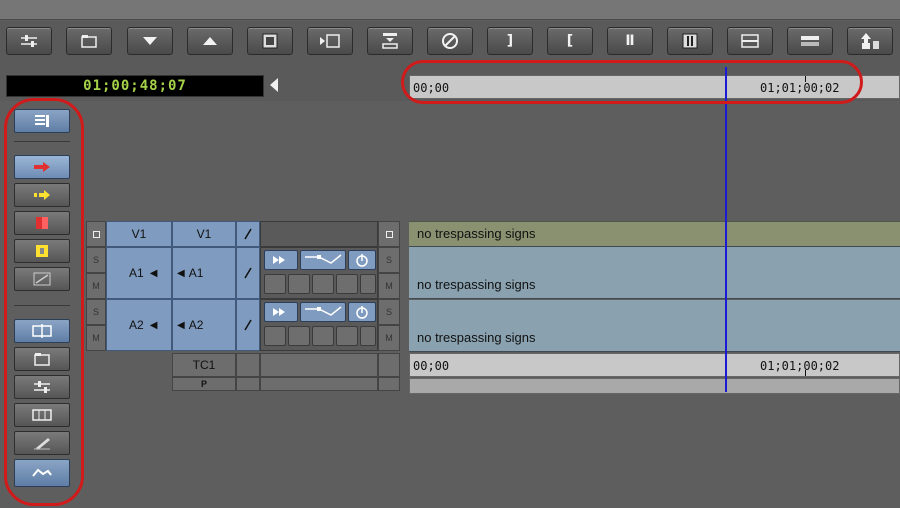 The height and width of the screenshot is (508, 900). What do you see at coordinates (510, 41) in the screenshot?
I see `mark-out-icon: ]` at bounding box center [510, 41].